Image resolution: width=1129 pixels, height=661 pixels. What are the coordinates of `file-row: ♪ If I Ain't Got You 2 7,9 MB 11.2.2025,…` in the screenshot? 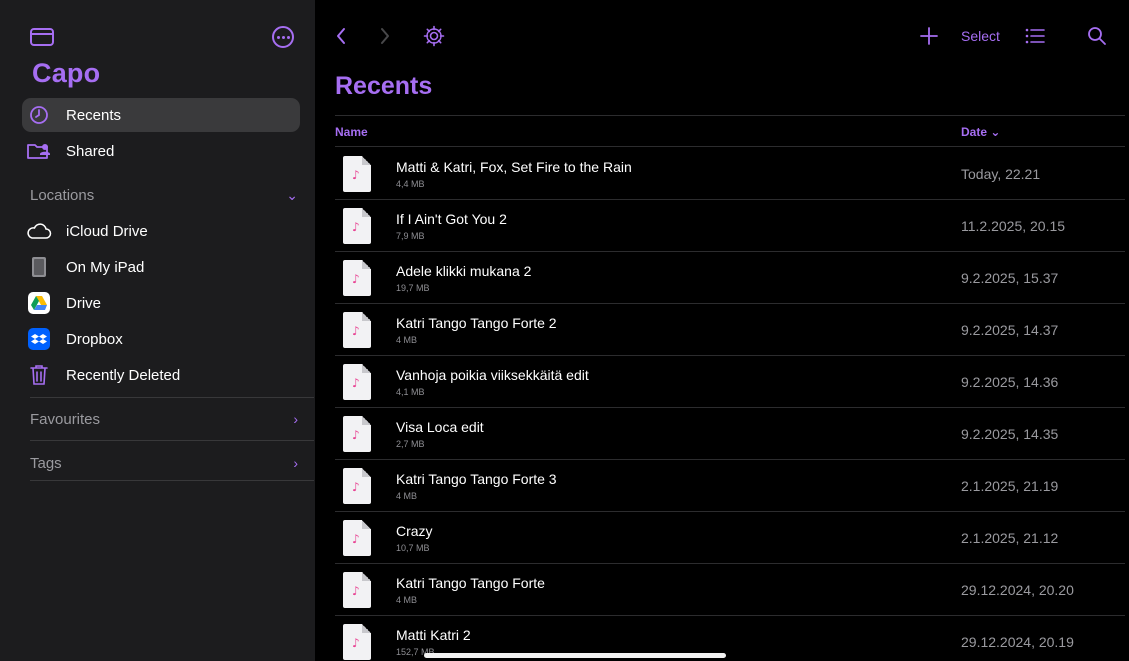 It's located at (730, 226).